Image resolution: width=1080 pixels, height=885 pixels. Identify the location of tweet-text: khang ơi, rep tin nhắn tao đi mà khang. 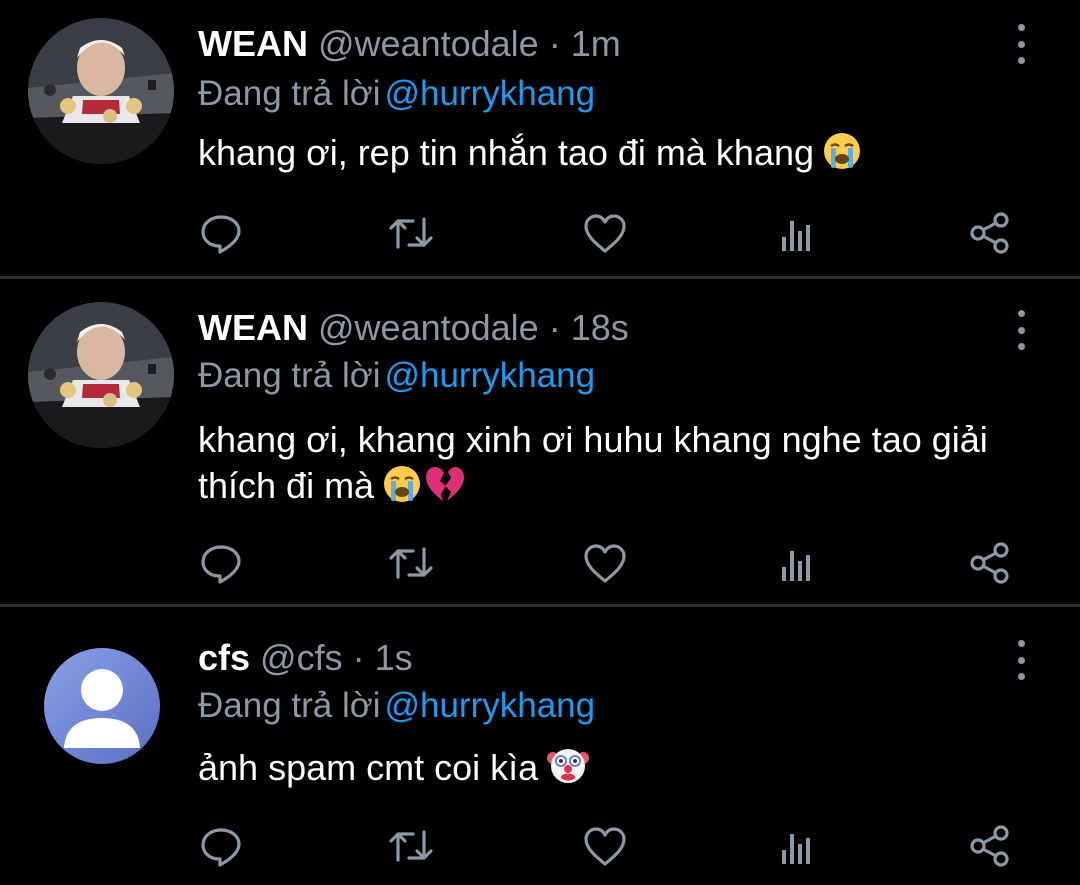
(608, 156).